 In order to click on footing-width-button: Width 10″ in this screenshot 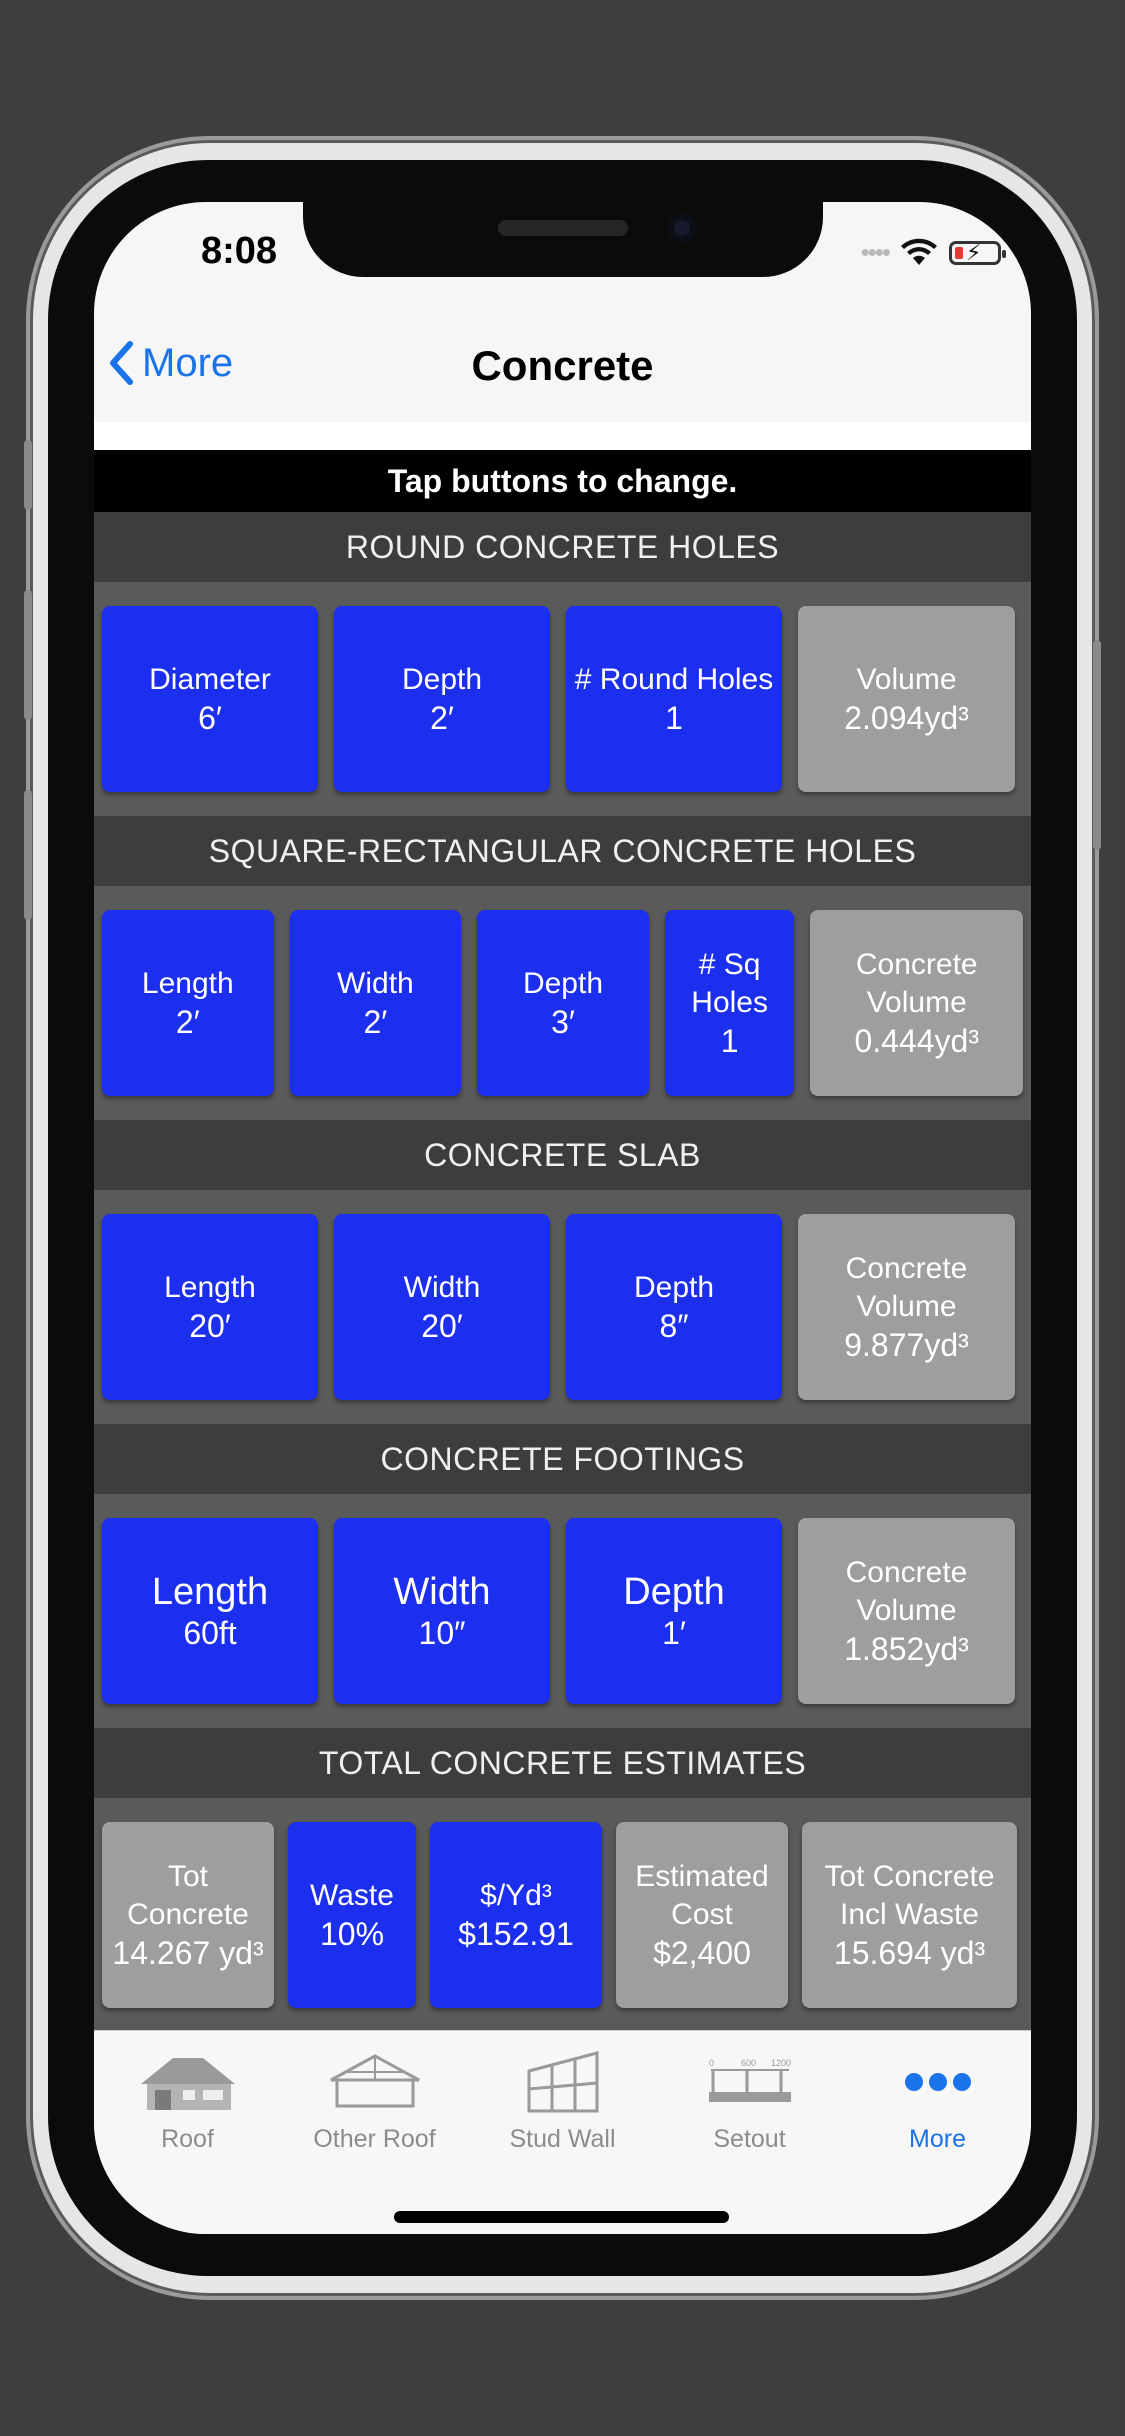, I will do `click(442, 1611)`.